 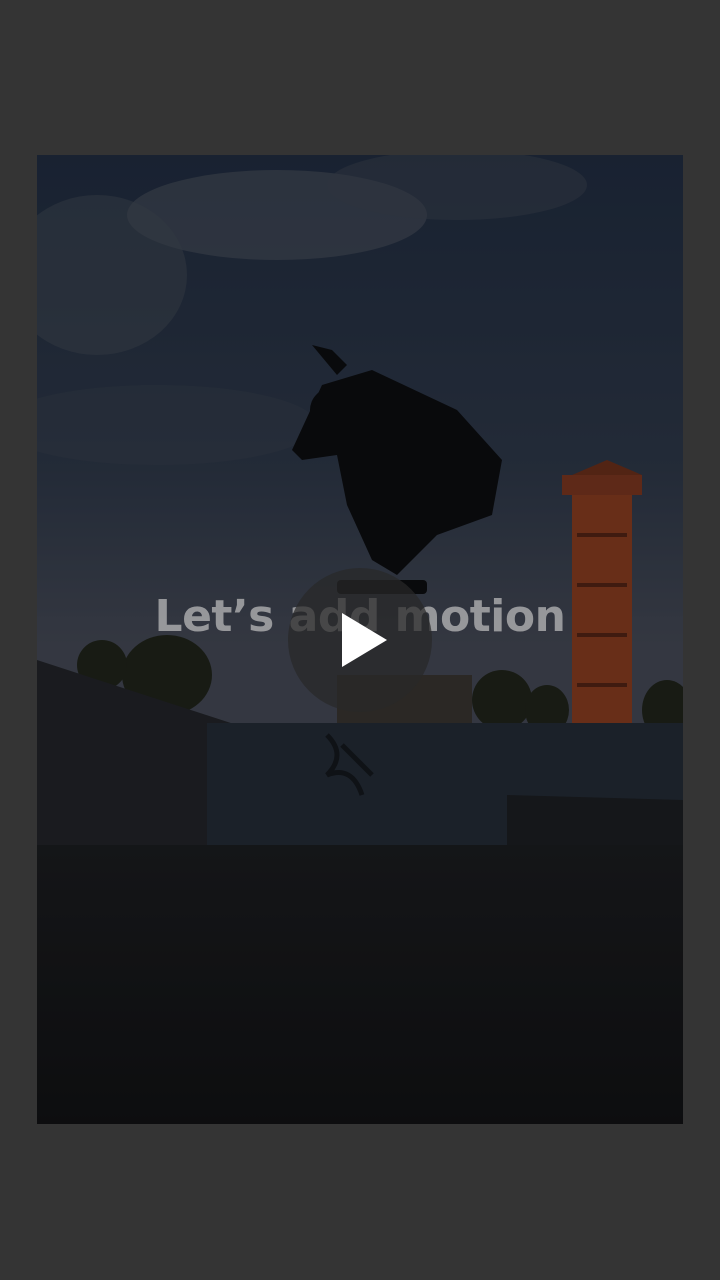 I want to click on play-button, so click(x=360, y=640).